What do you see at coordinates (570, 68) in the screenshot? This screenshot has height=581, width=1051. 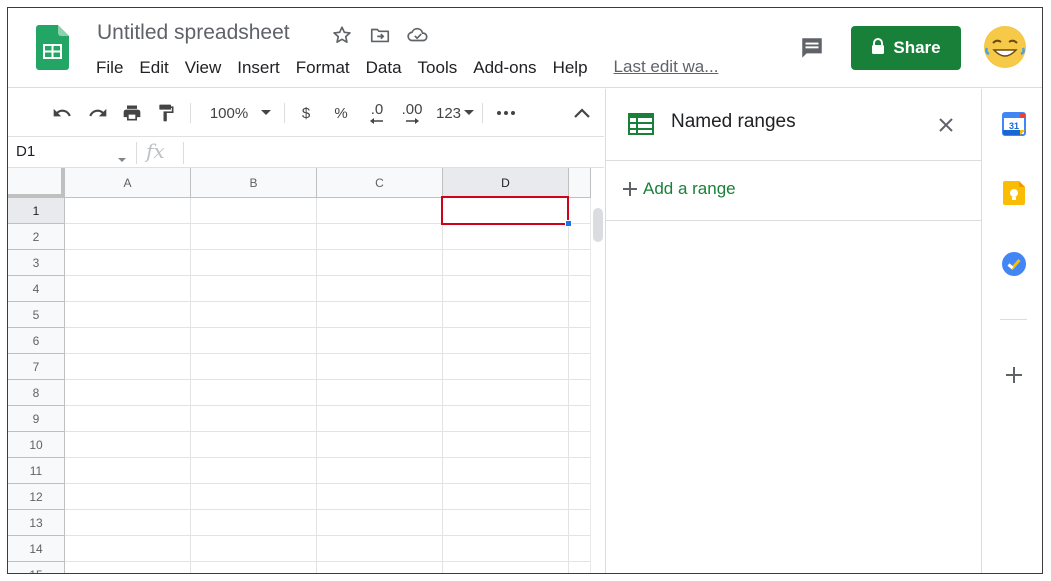 I see `menu-help: Help` at bounding box center [570, 68].